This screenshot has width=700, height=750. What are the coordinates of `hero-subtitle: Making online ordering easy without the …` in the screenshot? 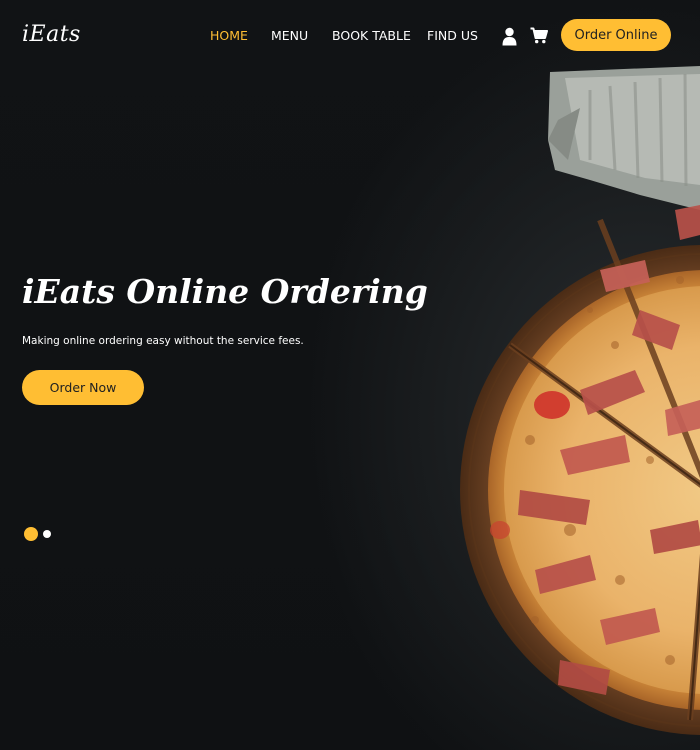 It's located at (163, 341).